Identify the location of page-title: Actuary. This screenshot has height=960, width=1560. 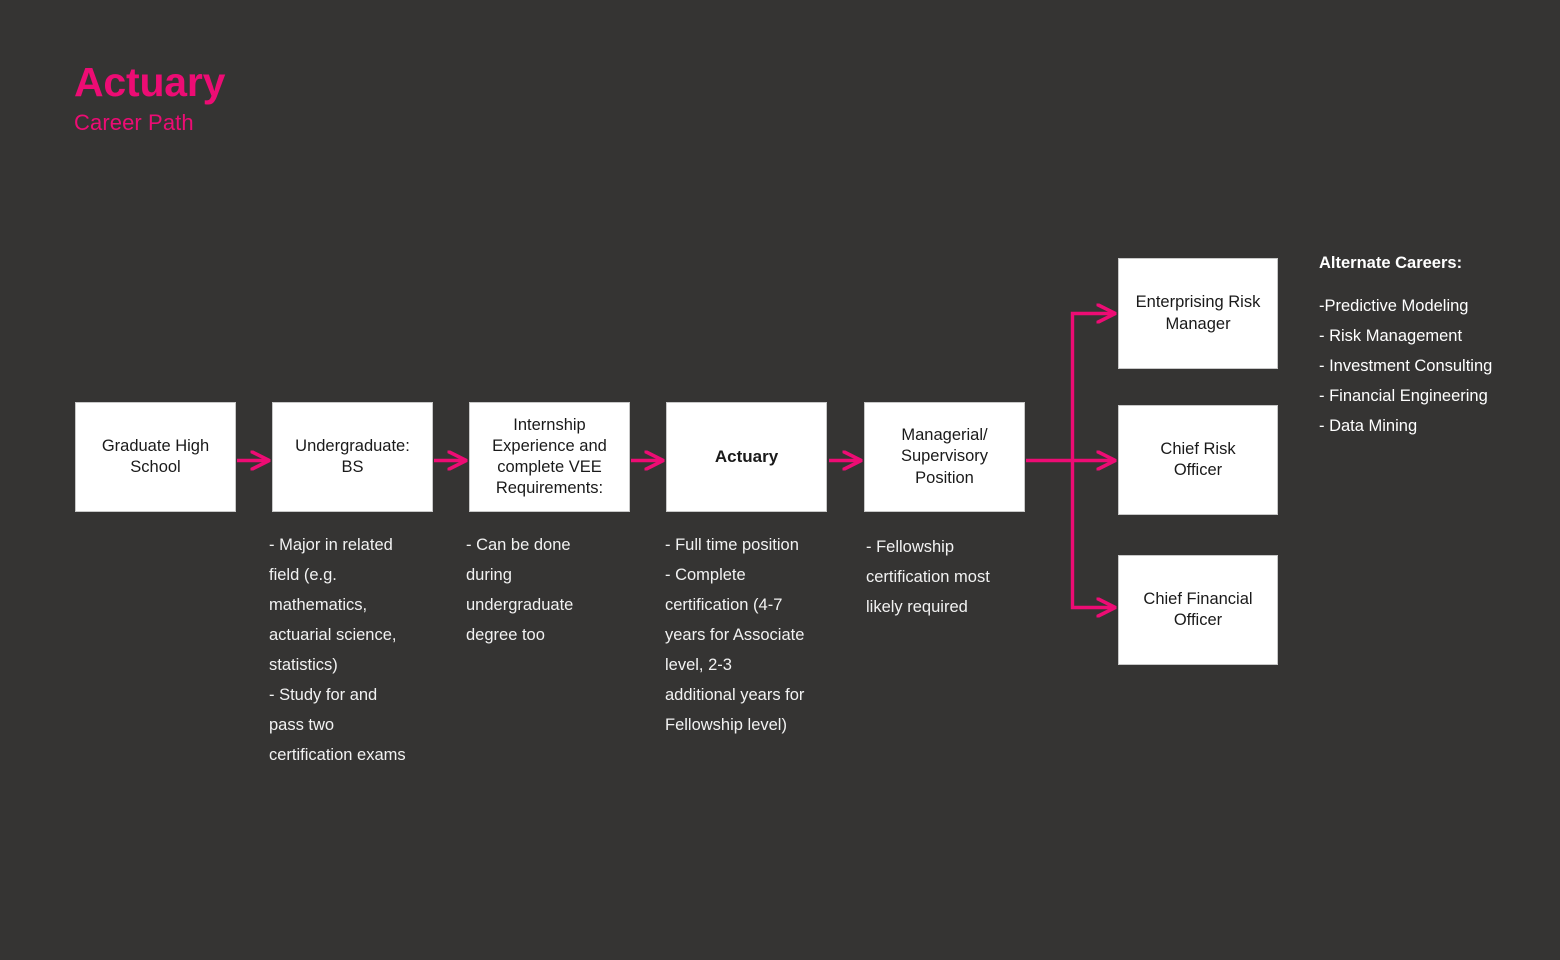
(150, 82).